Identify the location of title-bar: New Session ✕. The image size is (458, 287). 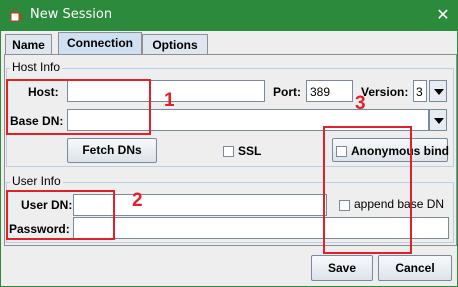
(229, 15).